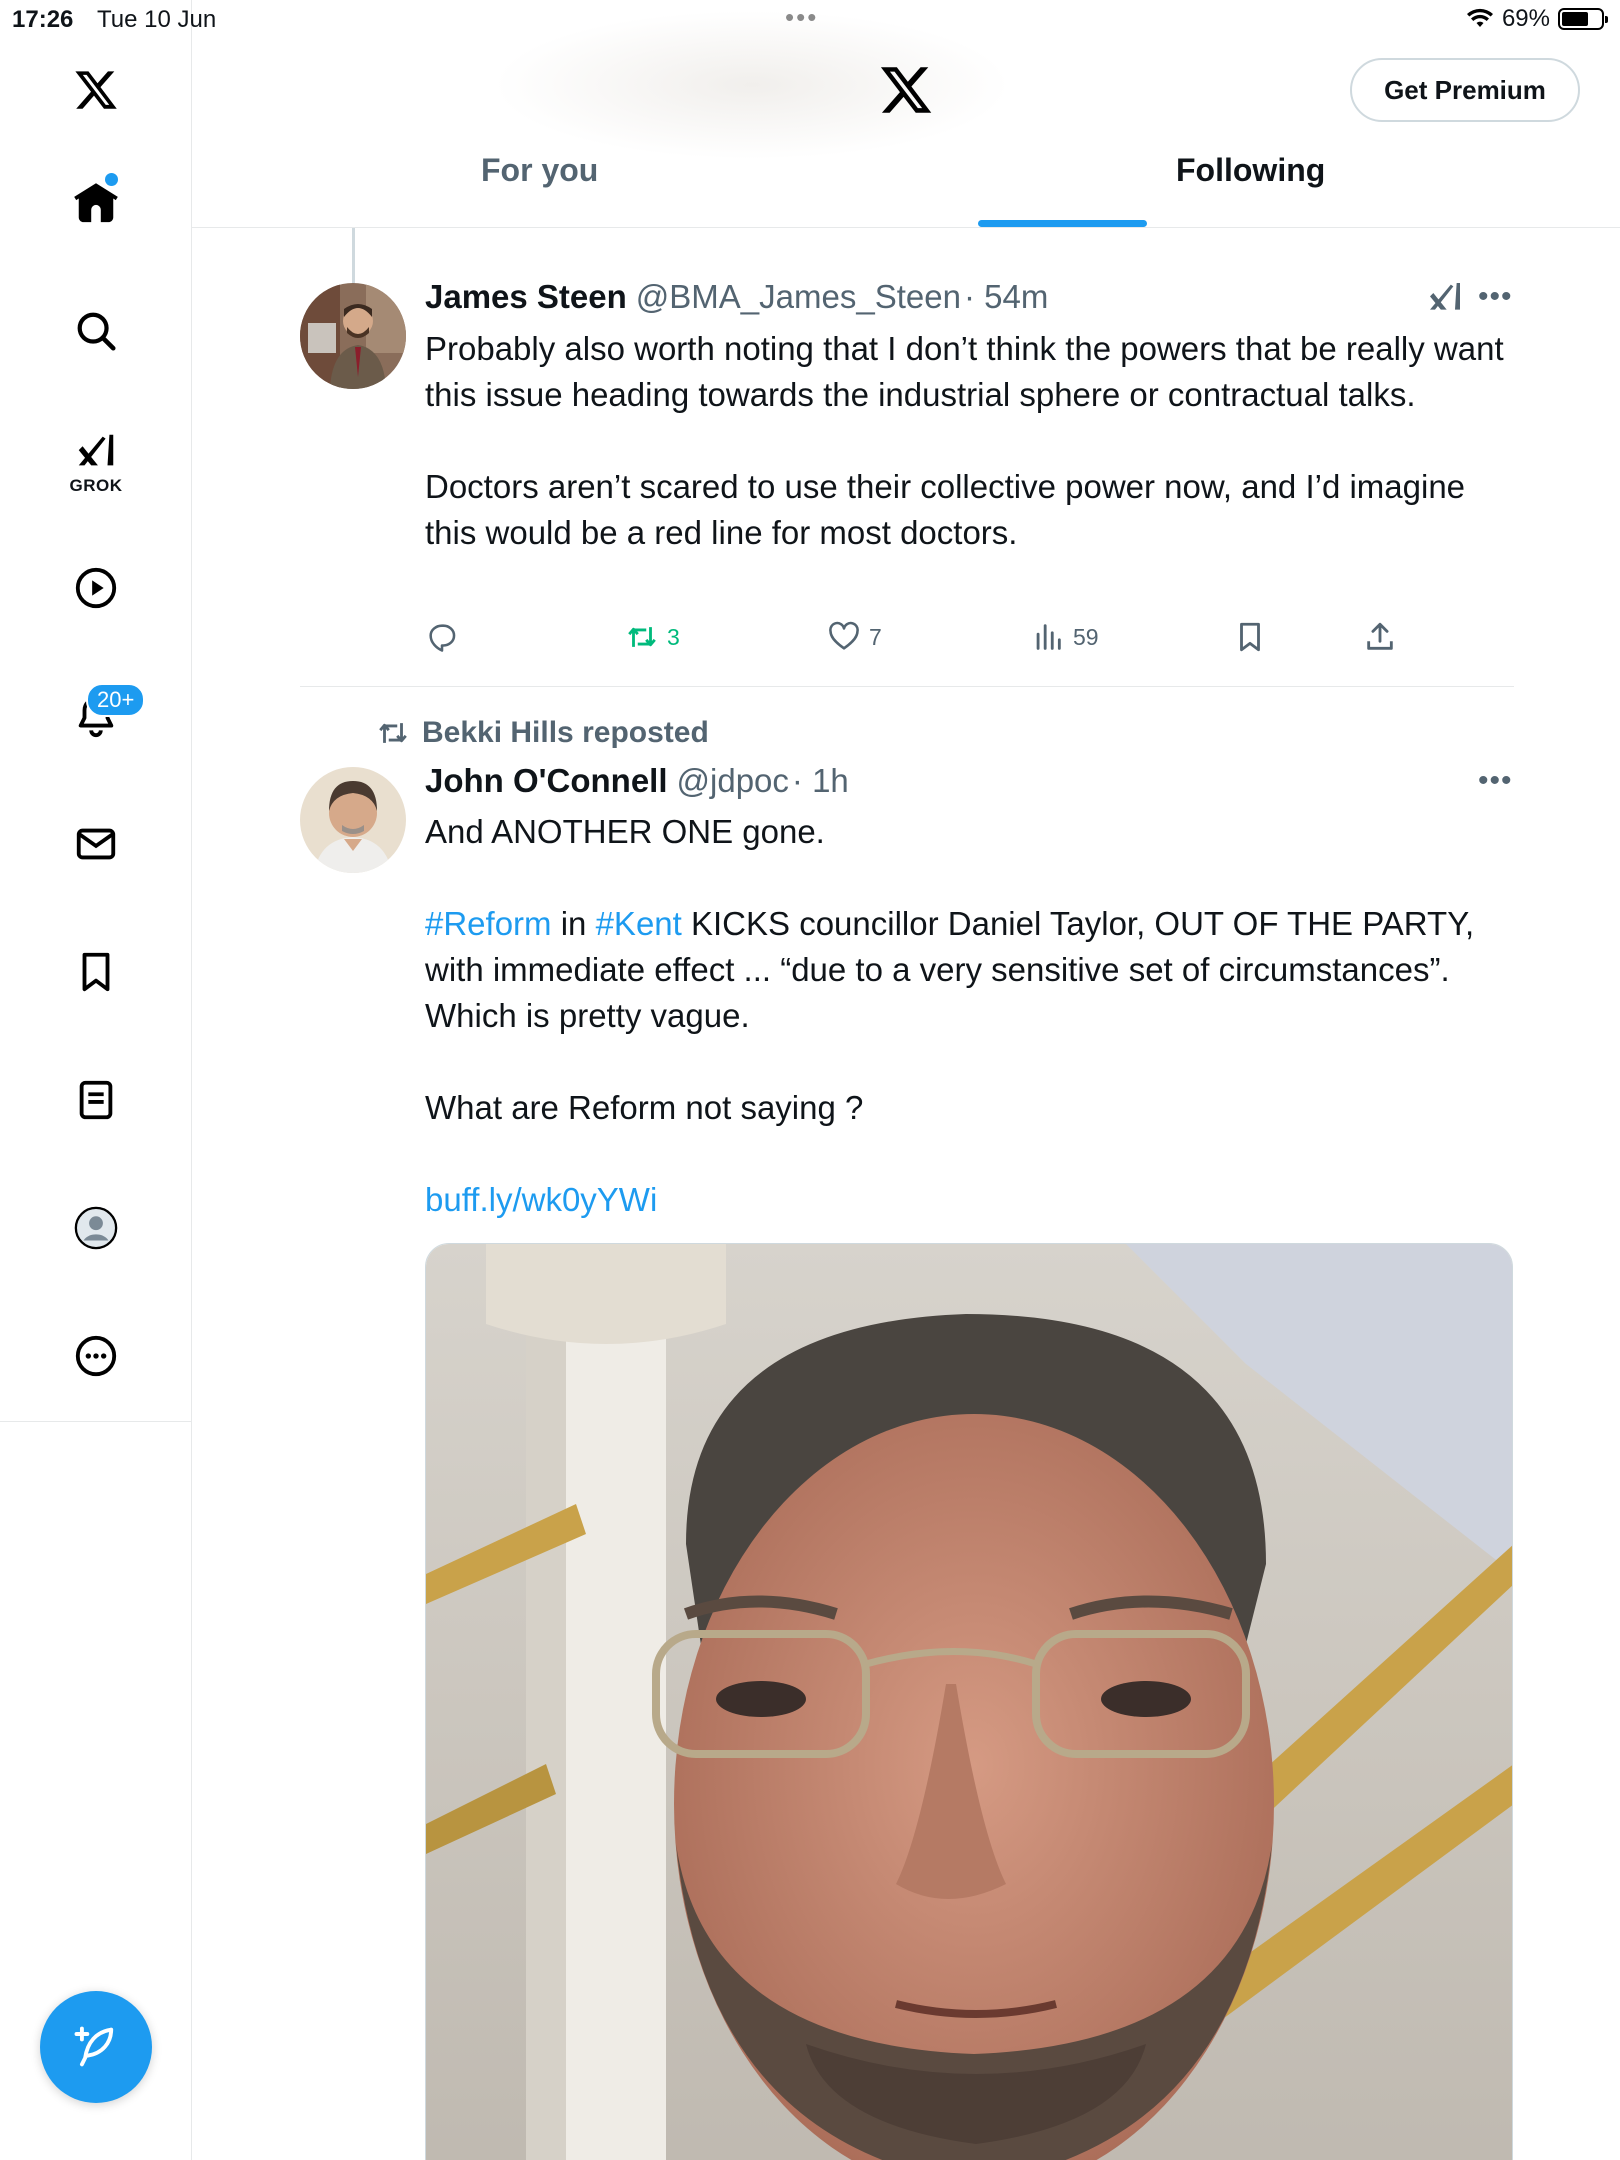 The height and width of the screenshot is (2160, 1620). What do you see at coordinates (96, 1356) in the screenshot?
I see `more-icon` at bounding box center [96, 1356].